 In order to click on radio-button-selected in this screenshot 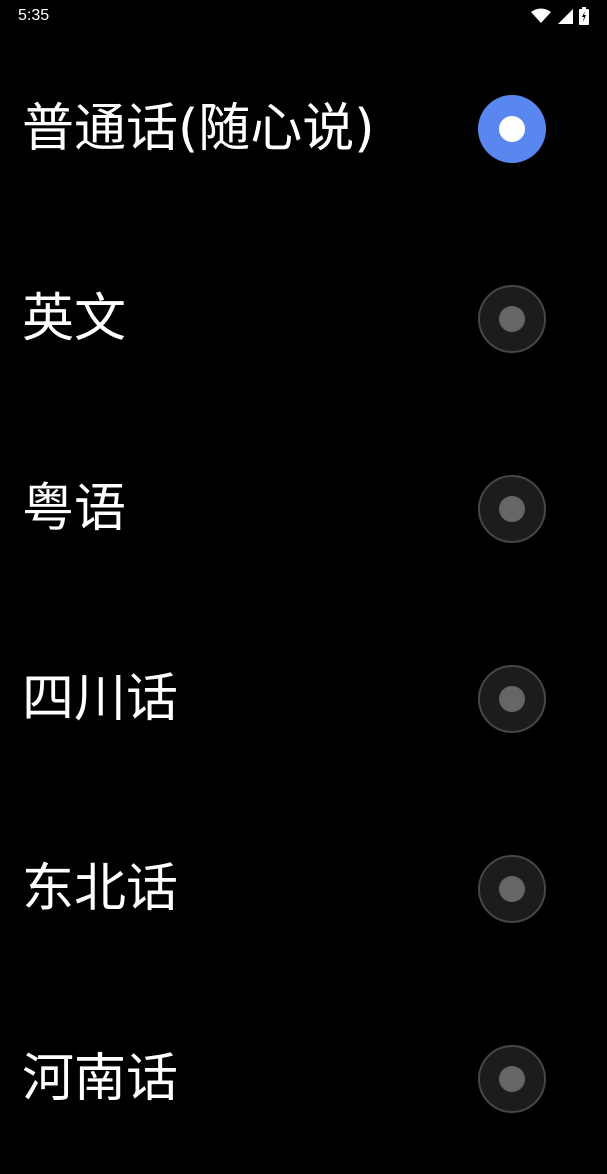, I will do `click(512, 129)`.